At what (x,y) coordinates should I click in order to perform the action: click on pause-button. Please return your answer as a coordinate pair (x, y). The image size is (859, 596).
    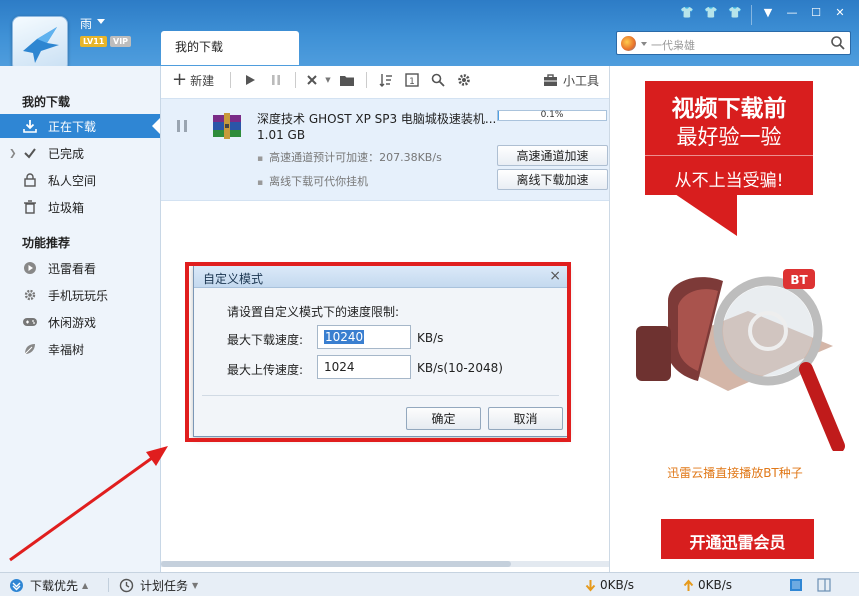
    Looking at the image, I should click on (276, 80).